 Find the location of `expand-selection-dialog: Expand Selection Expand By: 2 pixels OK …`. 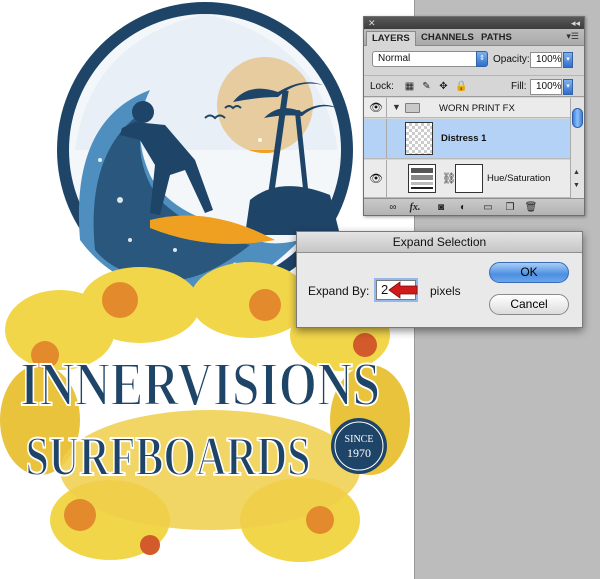

expand-selection-dialog: Expand Selection Expand By: 2 pixels OK … is located at coordinates (439, 279).